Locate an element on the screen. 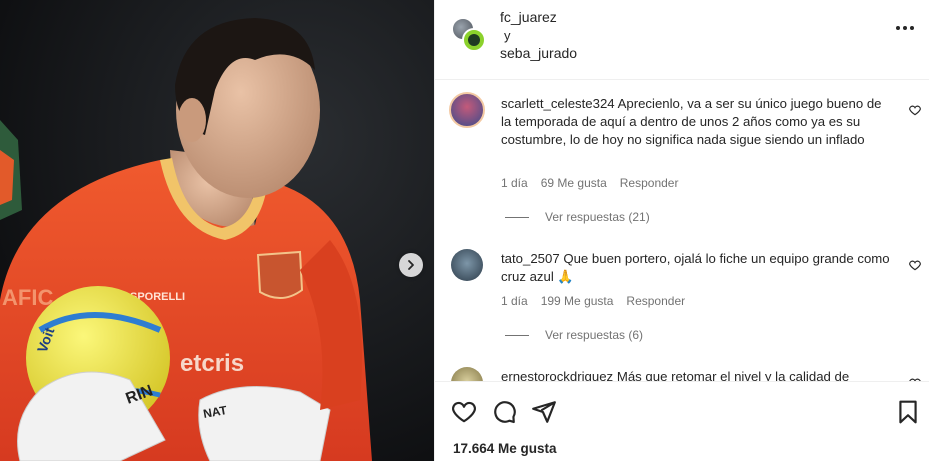  comment-likes: 69 Me gusta is located at coordinates (574, 183).